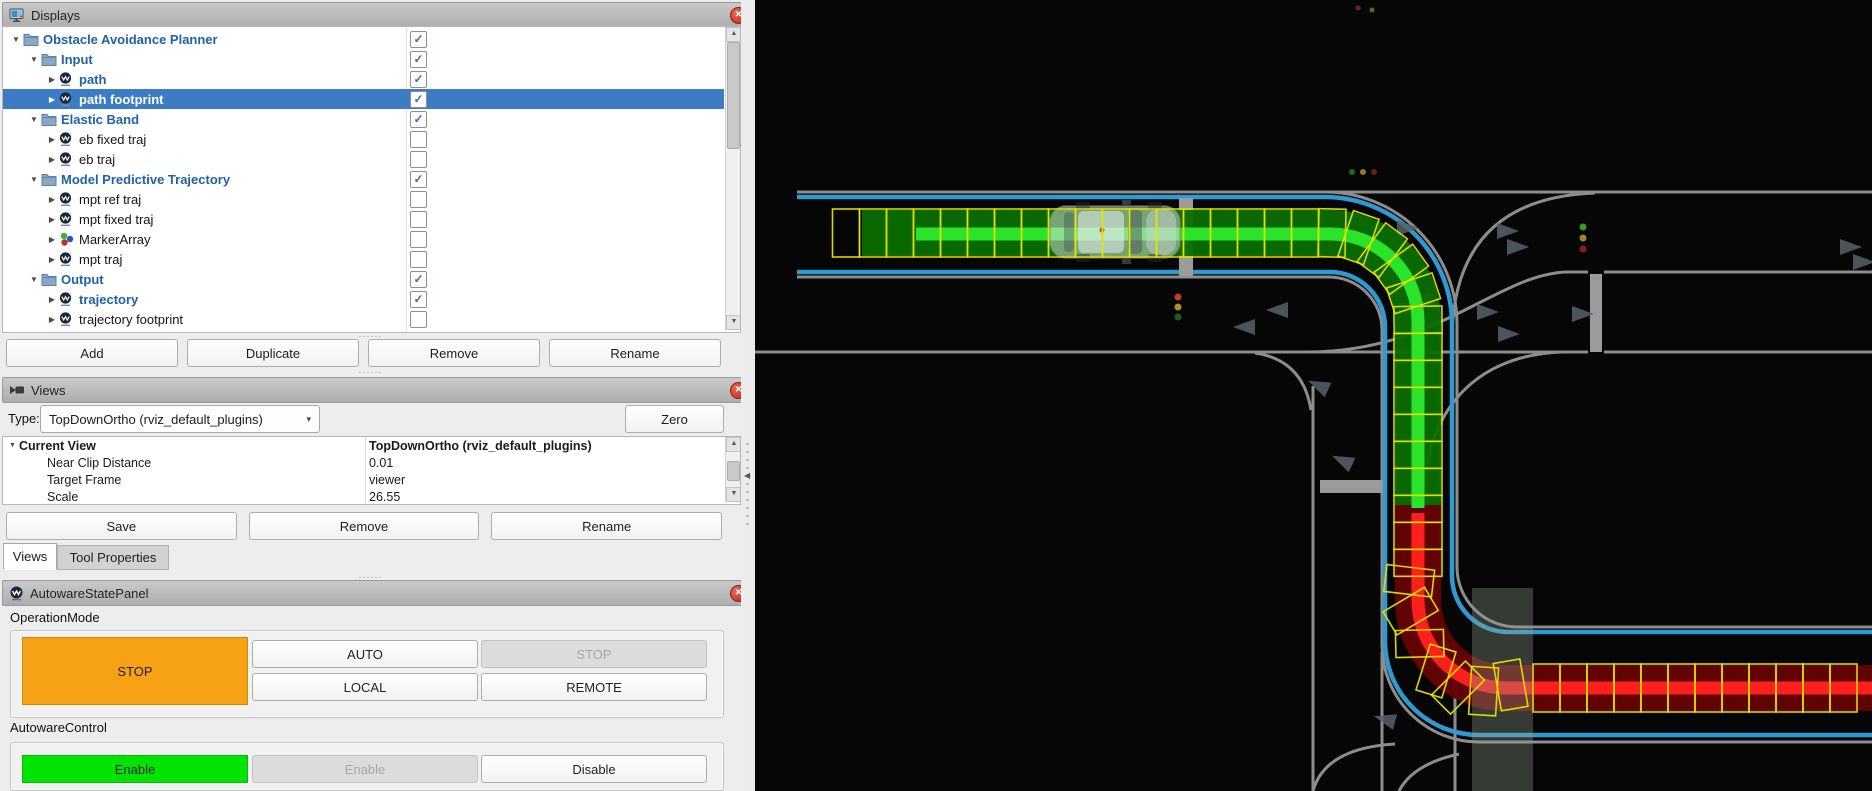  What do you see at coordinates (131, 319) in the screenshot?
I see `tree-item-label: trajectory footprint` at bounding box center [131, 319].